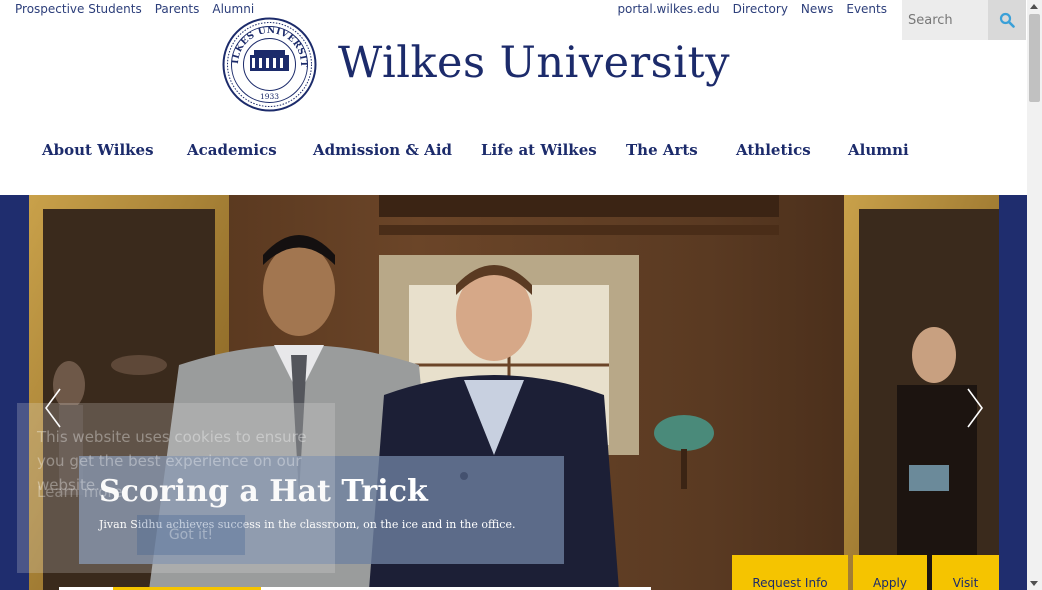 The height and width of the screenshot is (590, 1042). I want to click on utility-link-events: Events, so click(866, 9).